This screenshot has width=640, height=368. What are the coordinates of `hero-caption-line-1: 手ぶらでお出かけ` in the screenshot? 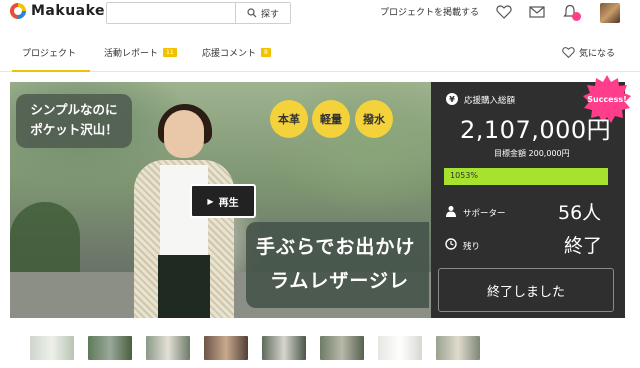 It's located at (336, 247).